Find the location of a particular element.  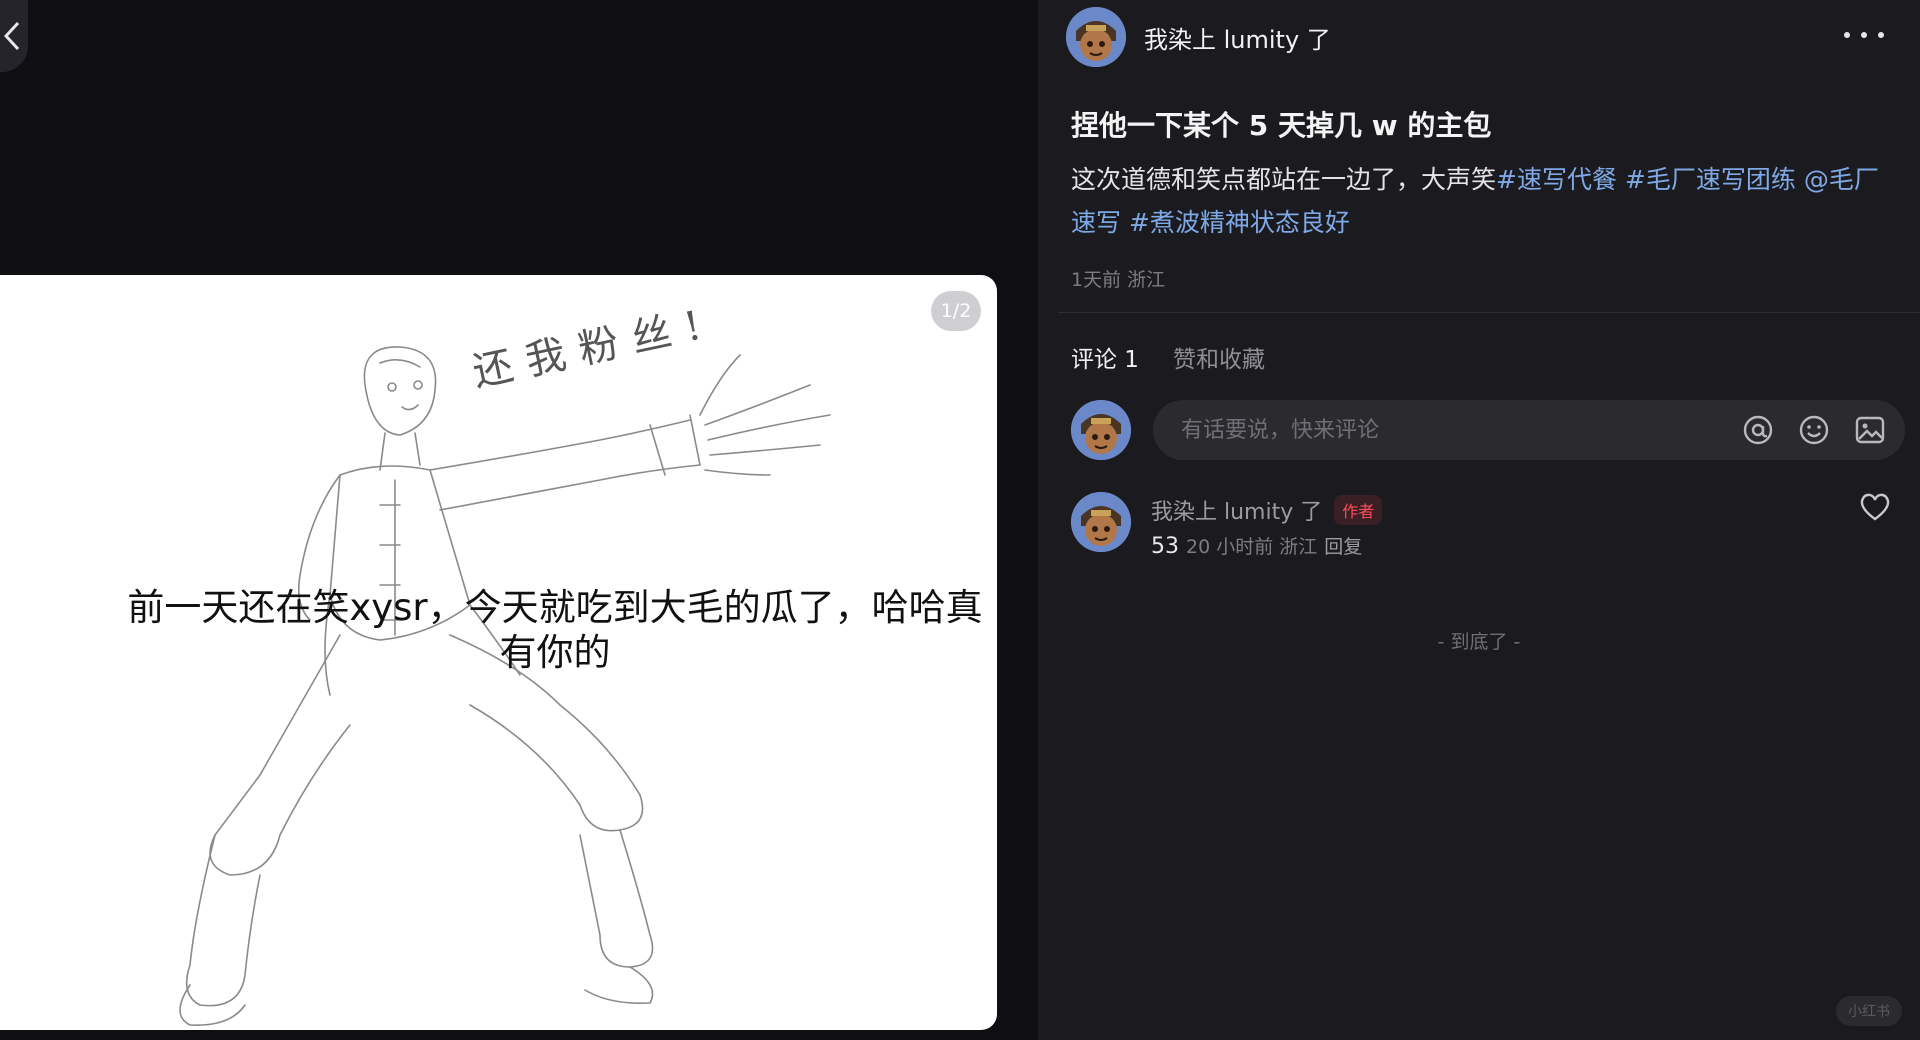

heart-icon is located at coordinates (1875, 507).